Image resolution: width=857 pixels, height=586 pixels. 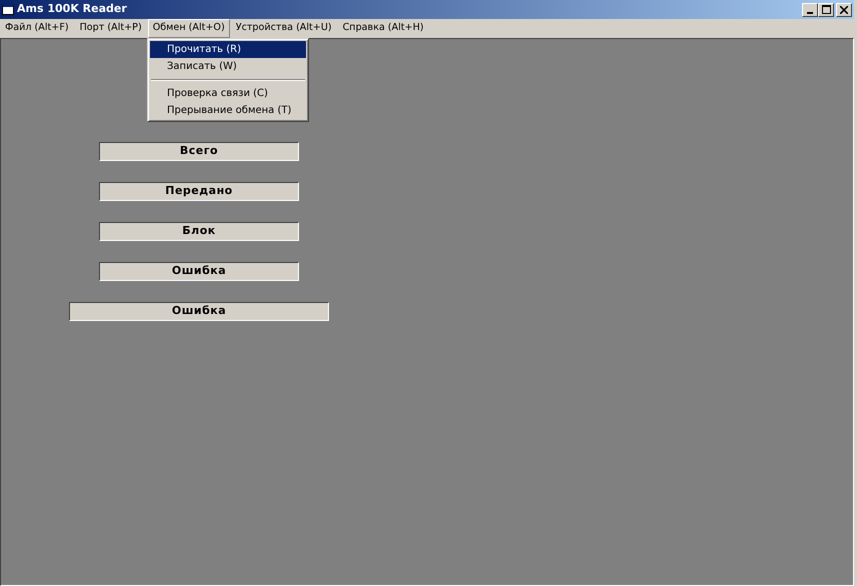 What do you see at coordinates (228, 66) in the screenshot?
I see `menu-item: Записать (W)` at bounding box center [228, 66].